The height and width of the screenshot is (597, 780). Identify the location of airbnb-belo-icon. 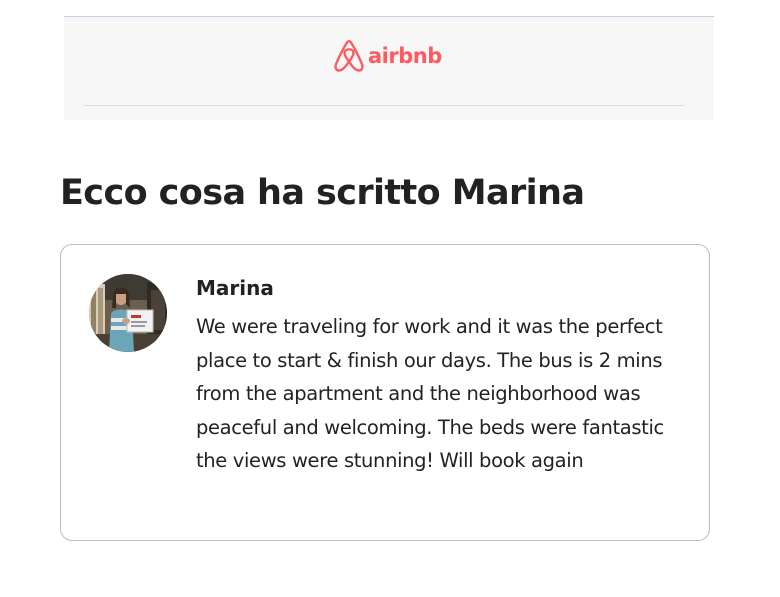
(349, 56).